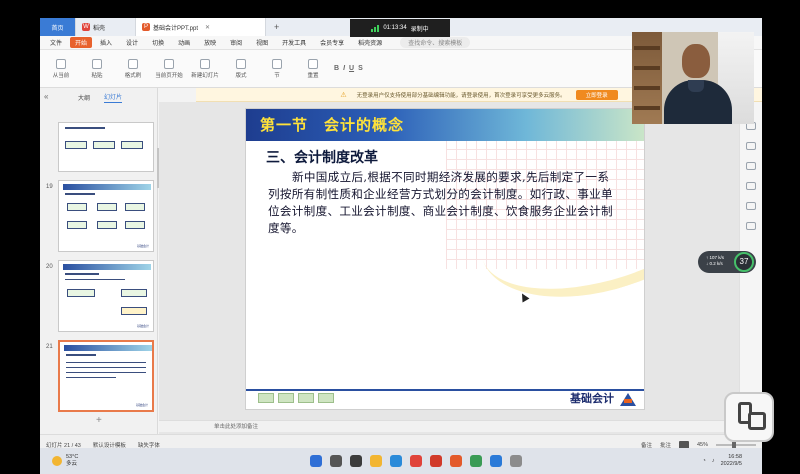  Describe the element at coordinates (205, 63) in the screenshot. I see `new-slide-icon` at that location.